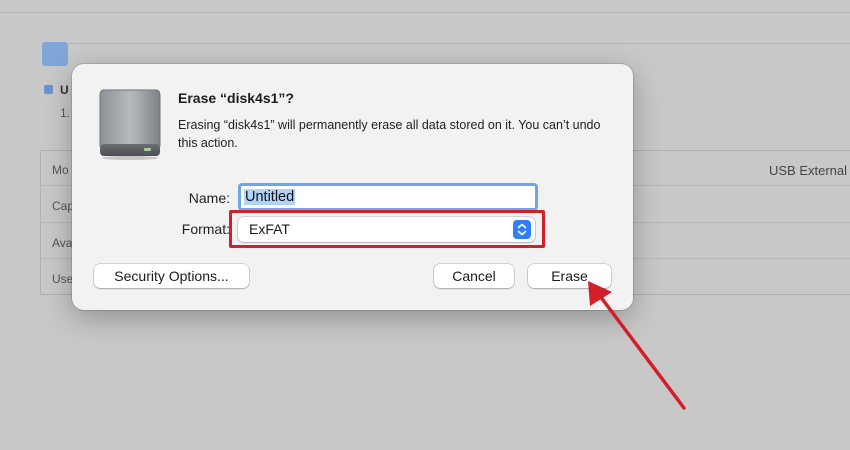  I want to click on format-label: Format:, so click(205, 229).